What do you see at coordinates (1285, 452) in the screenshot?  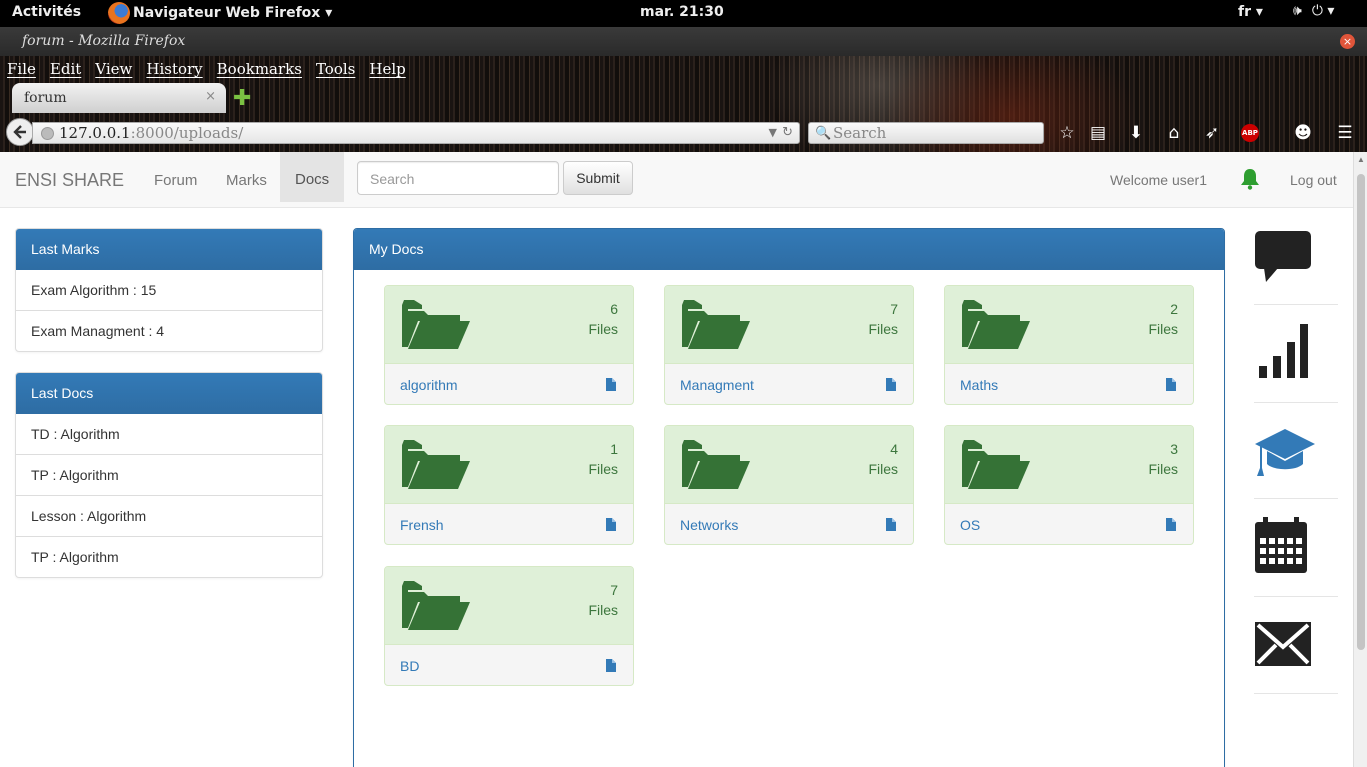 I see `graduation-cap-icon` at bounding box center [1285, 452].